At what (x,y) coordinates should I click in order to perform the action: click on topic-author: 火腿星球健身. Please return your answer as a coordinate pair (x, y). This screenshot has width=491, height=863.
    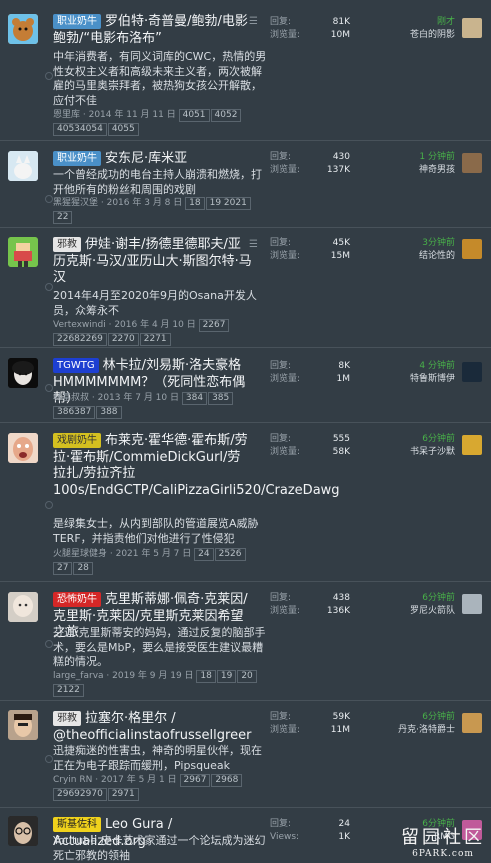
    Looking at the image, I should click on (80, 554).